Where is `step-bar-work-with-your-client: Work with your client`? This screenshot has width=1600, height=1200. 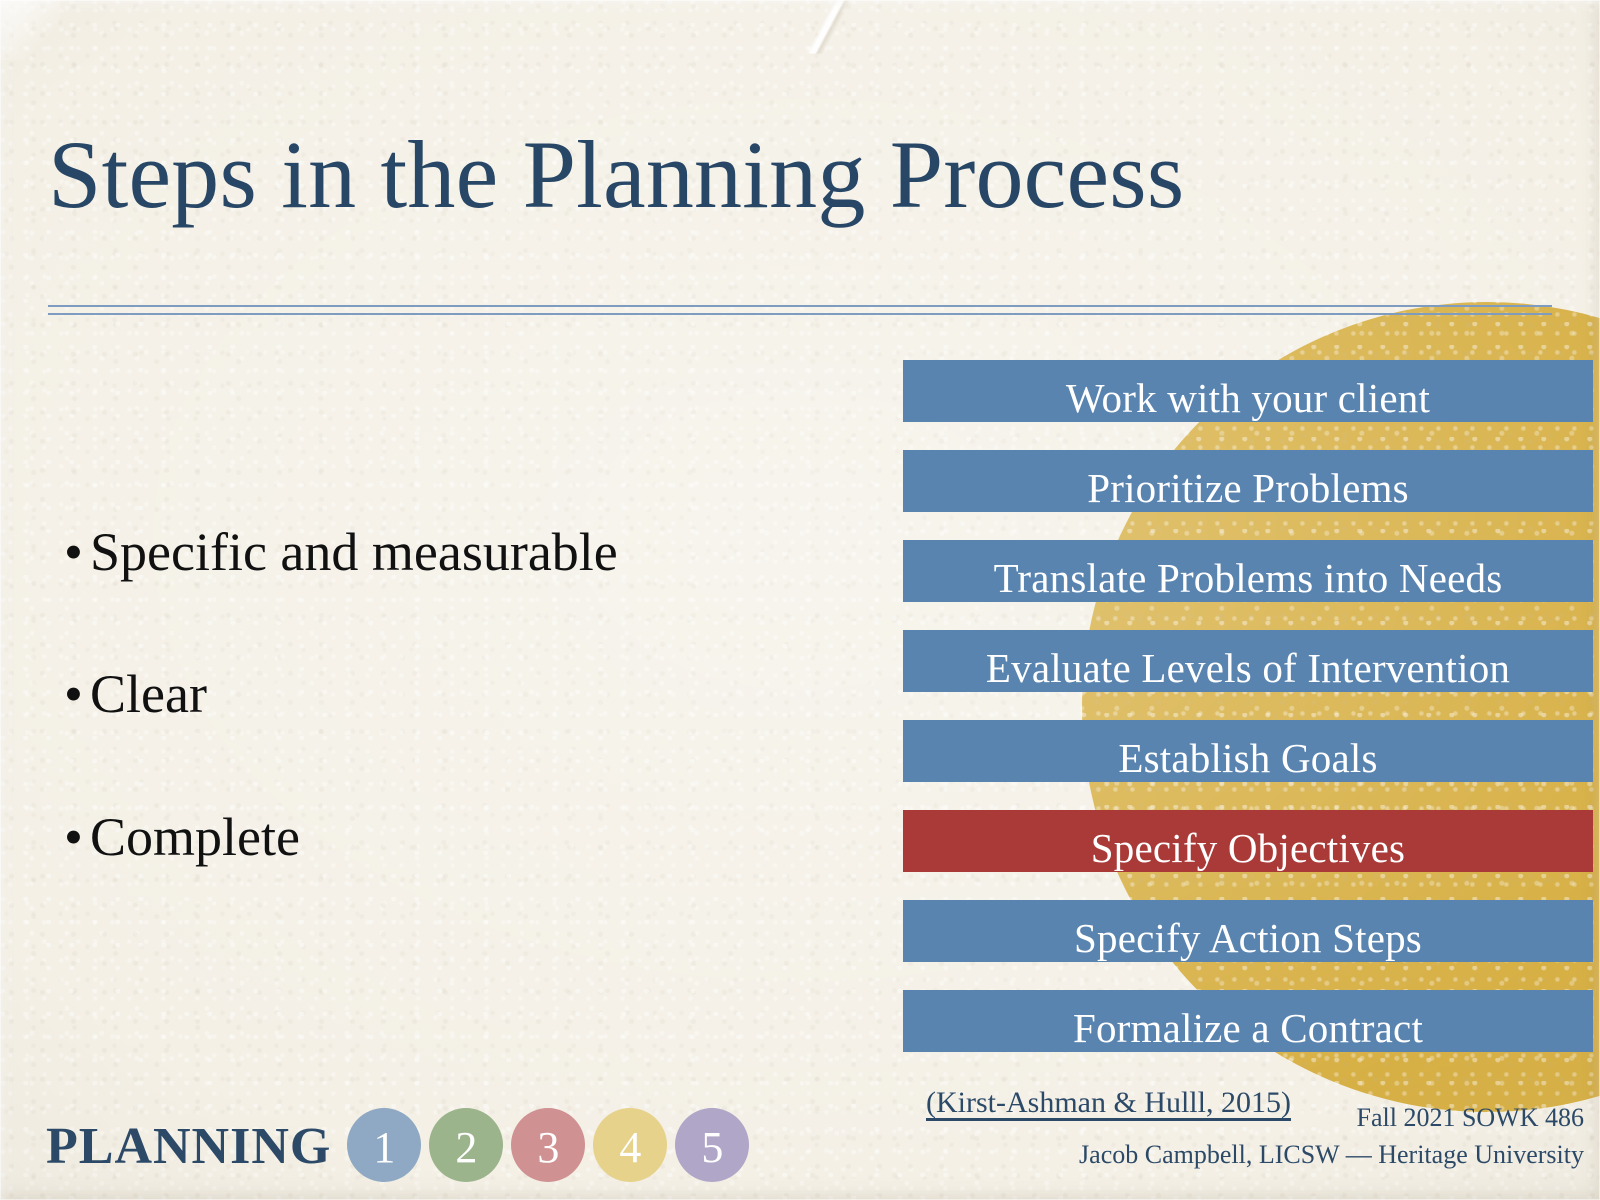
step-bar-work-with-your-client: Work with your client is located at coordinates (1248, 391).